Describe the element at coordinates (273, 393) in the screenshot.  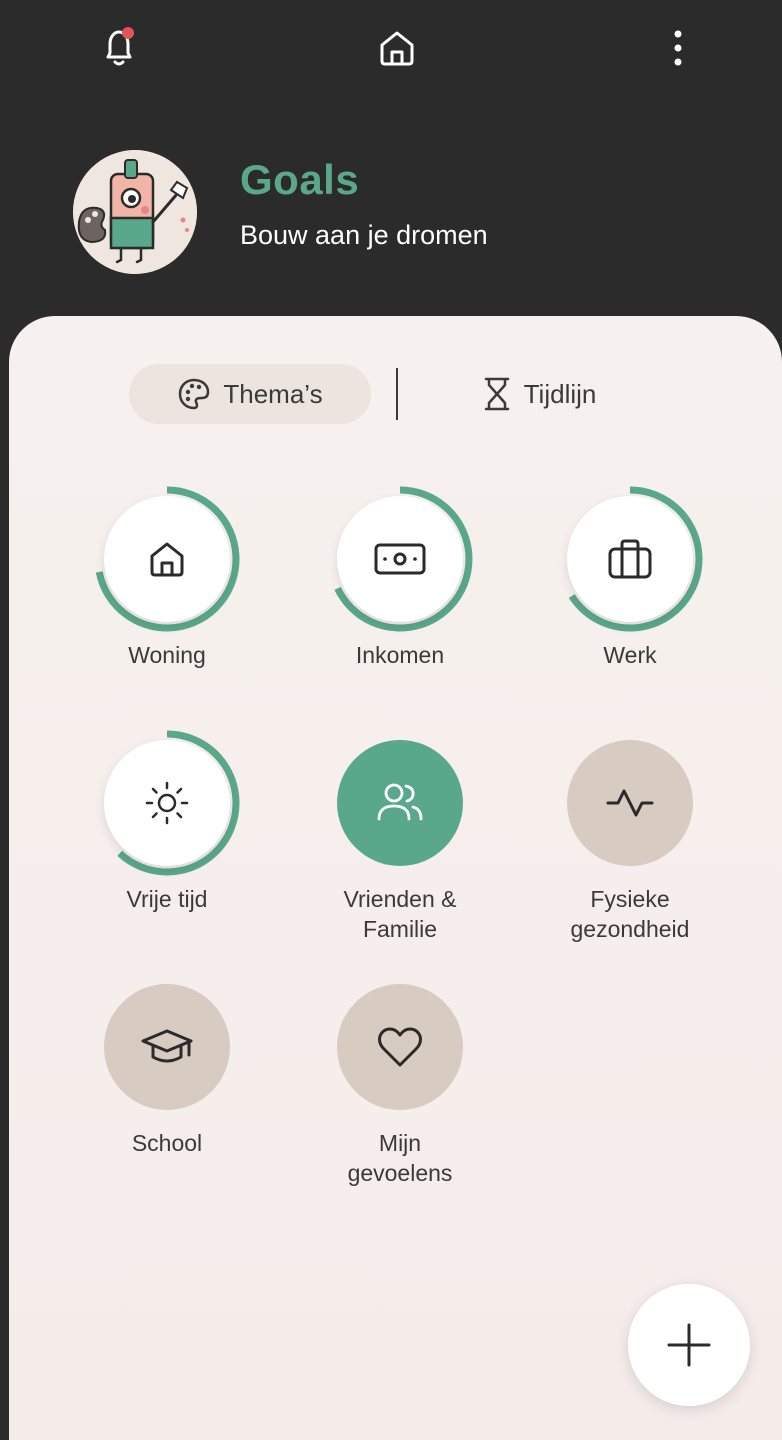
I see `tab-themas-label: Thema’s` at that location.